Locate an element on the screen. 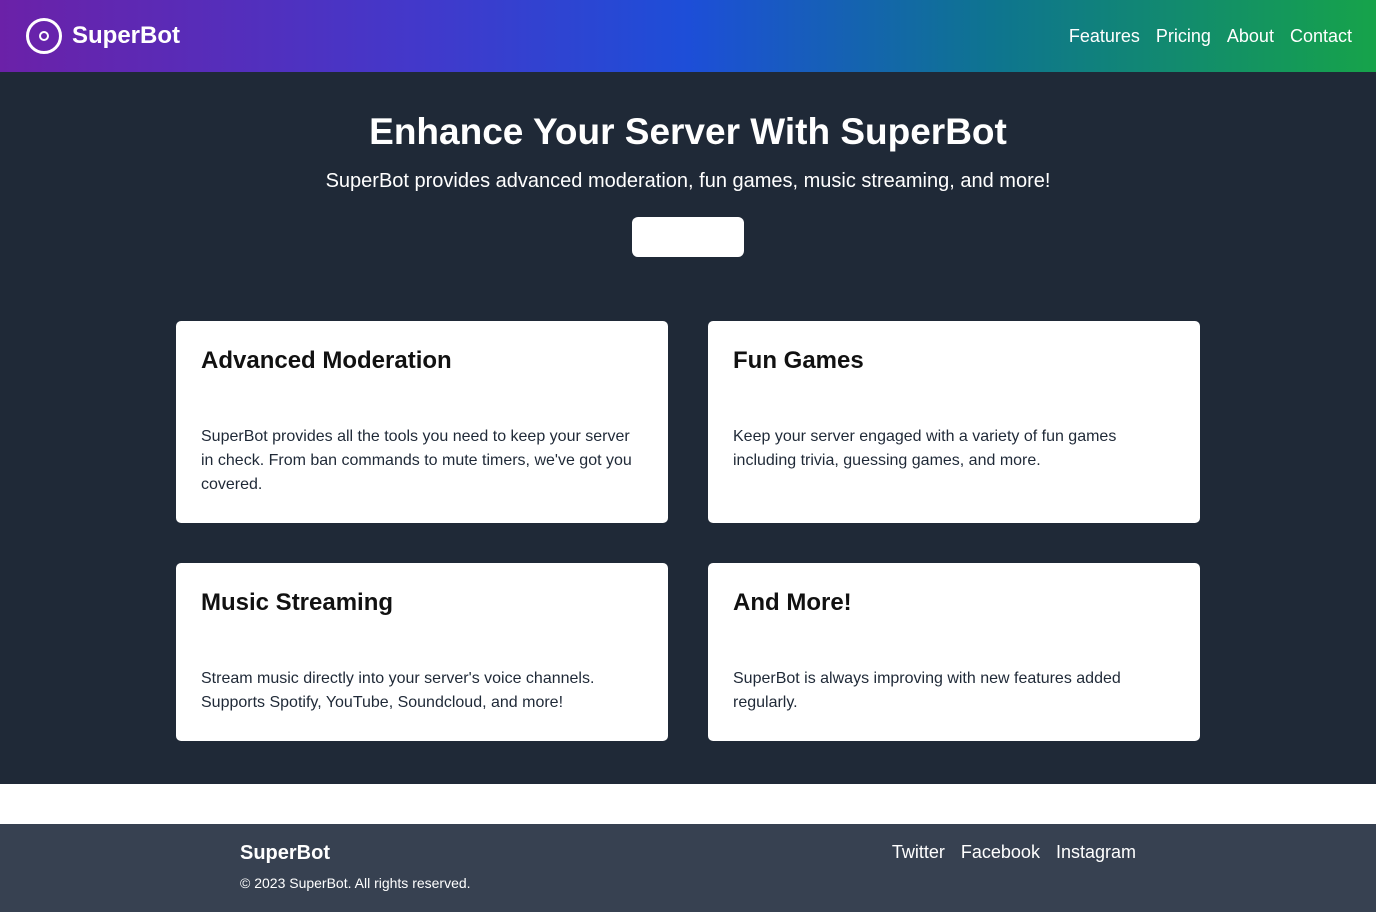 This screenshot has width=1376, height=912. hero-button-wrap is located at coordinates (688, 237).